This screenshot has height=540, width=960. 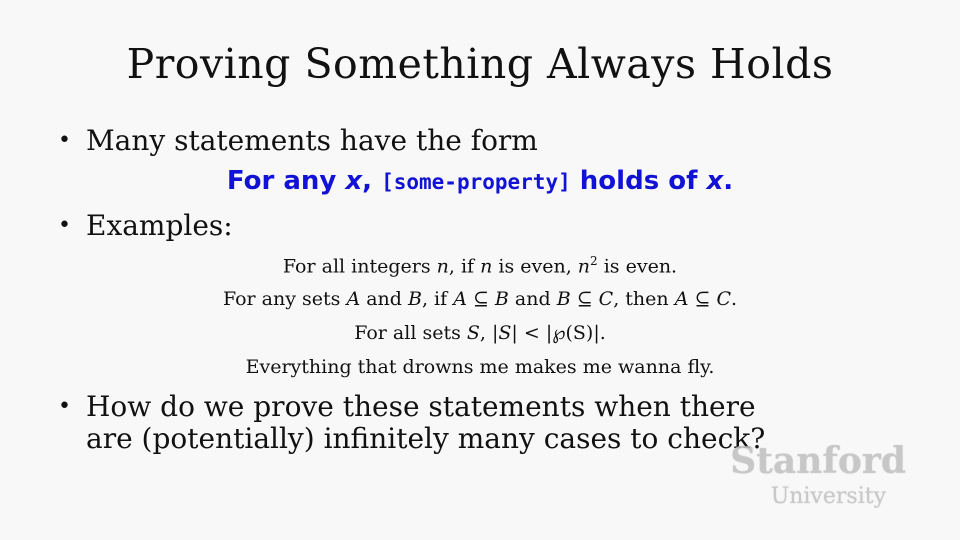 I want to click on bullet-text: Many statements have the form, so click(x=312, y=140).